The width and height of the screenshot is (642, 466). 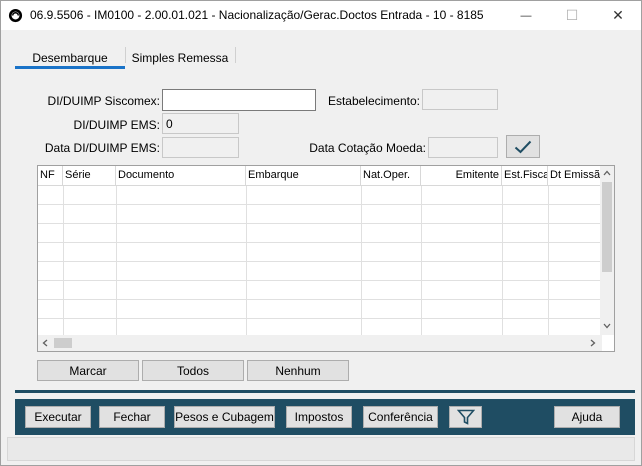 I want to click on tab-simples-remessa: Simples Remessa, so click(x=180, y=57).